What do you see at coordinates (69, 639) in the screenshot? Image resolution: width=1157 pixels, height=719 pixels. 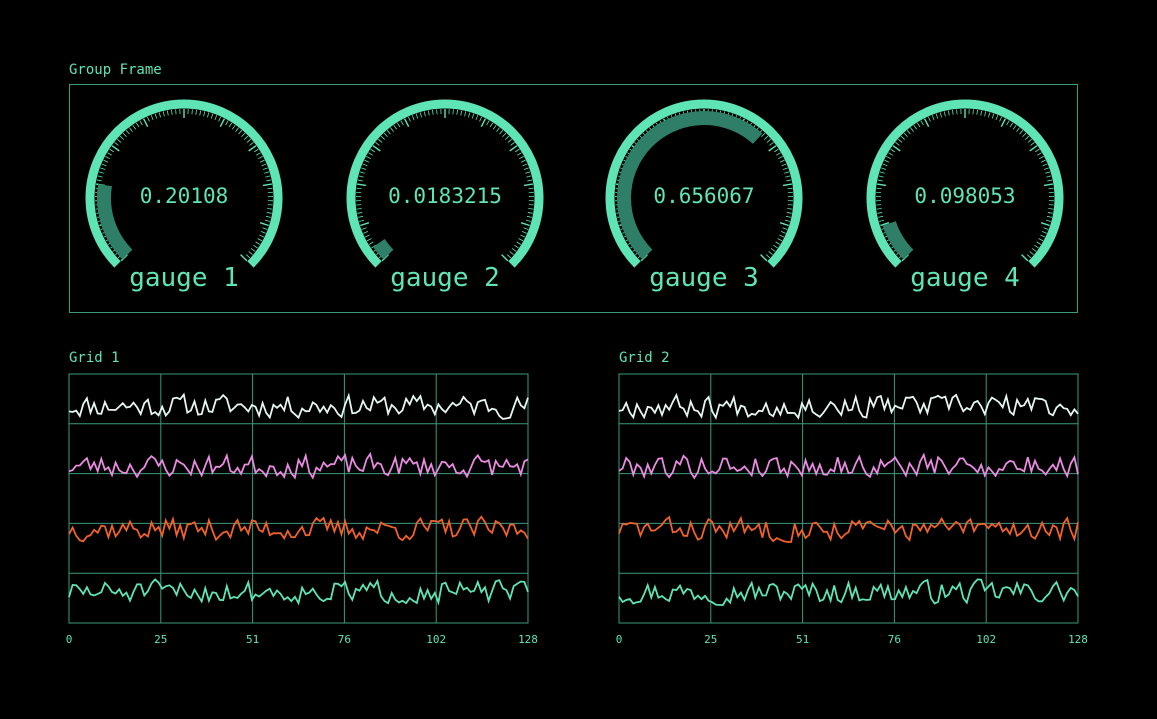 I see `grid-x-tick-label: 0` at bounding box center [69, 639].